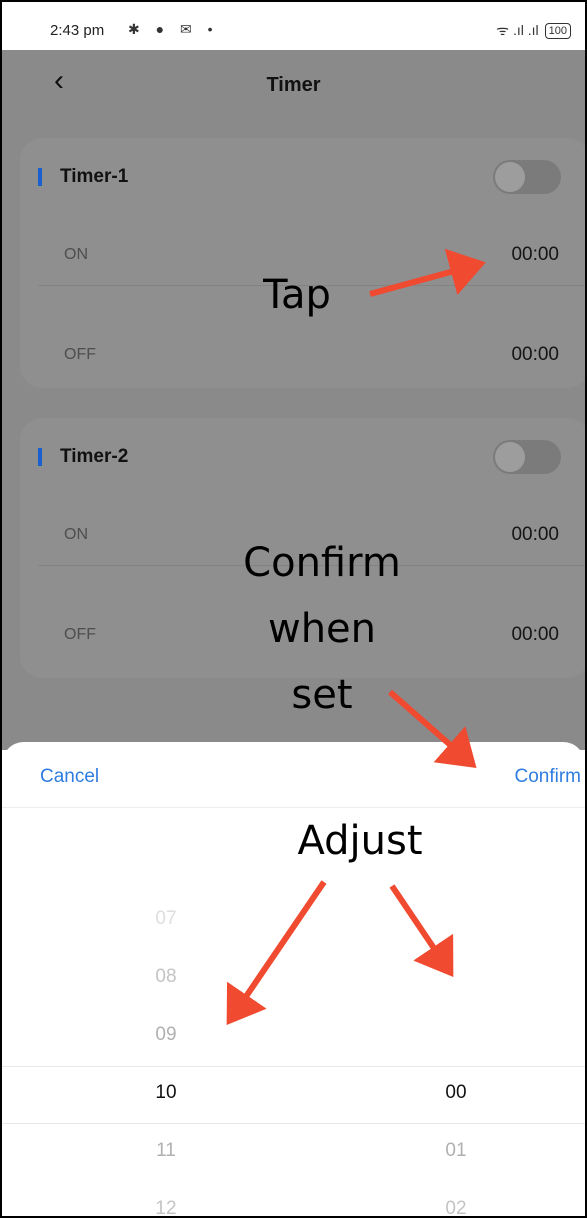  I want to click on annotation-adjust: Adjust, so click(360, 841).